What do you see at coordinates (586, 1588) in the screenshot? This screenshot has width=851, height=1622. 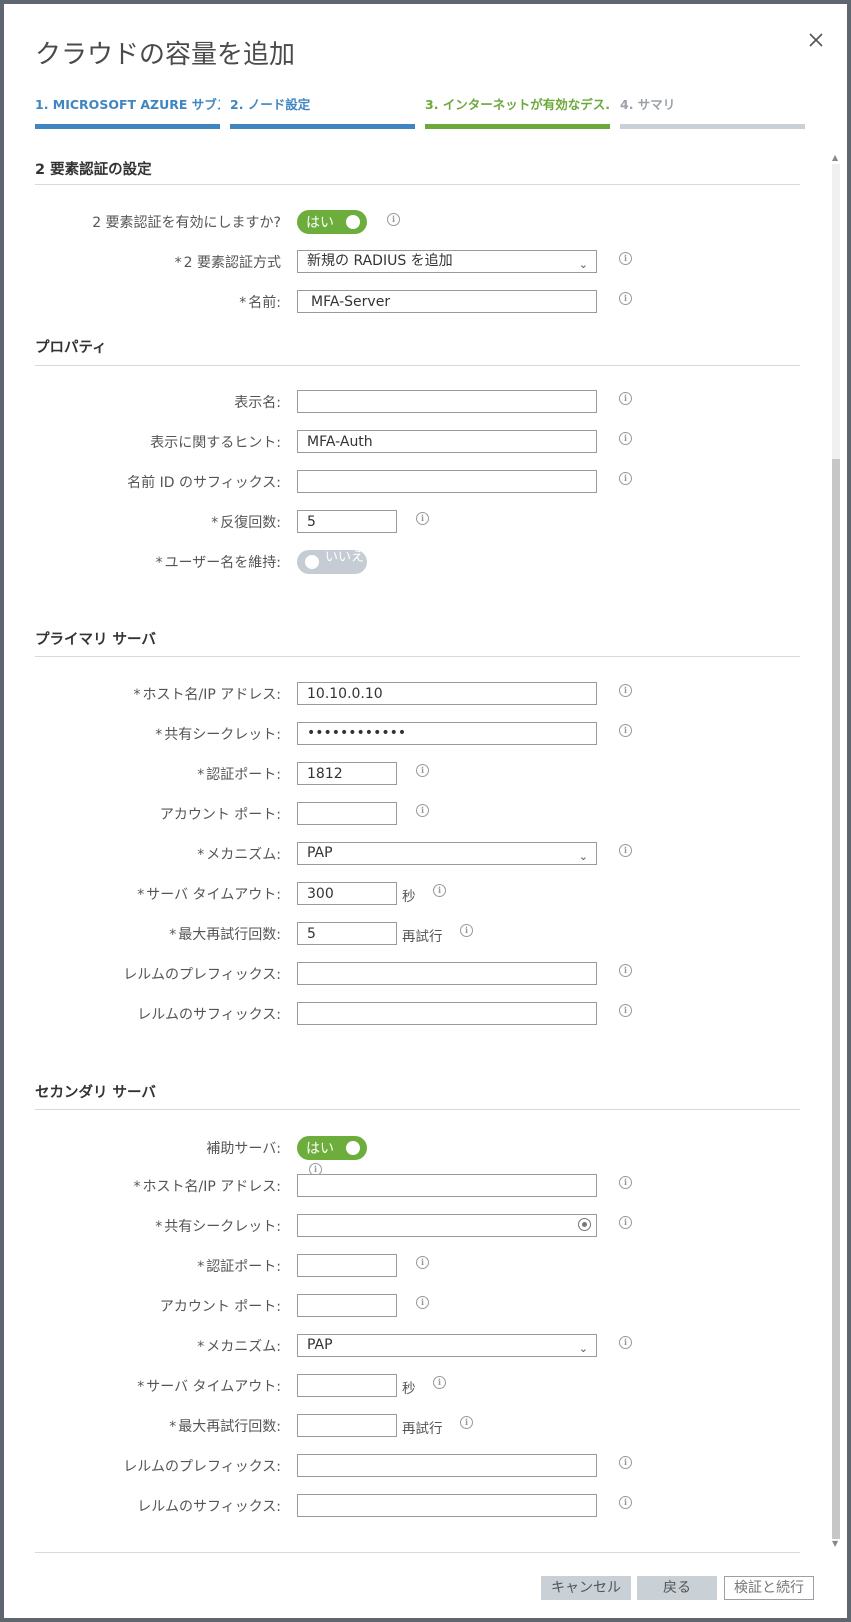 I see `cancel-button: キャンセル` at bounding box center [586, 1588].